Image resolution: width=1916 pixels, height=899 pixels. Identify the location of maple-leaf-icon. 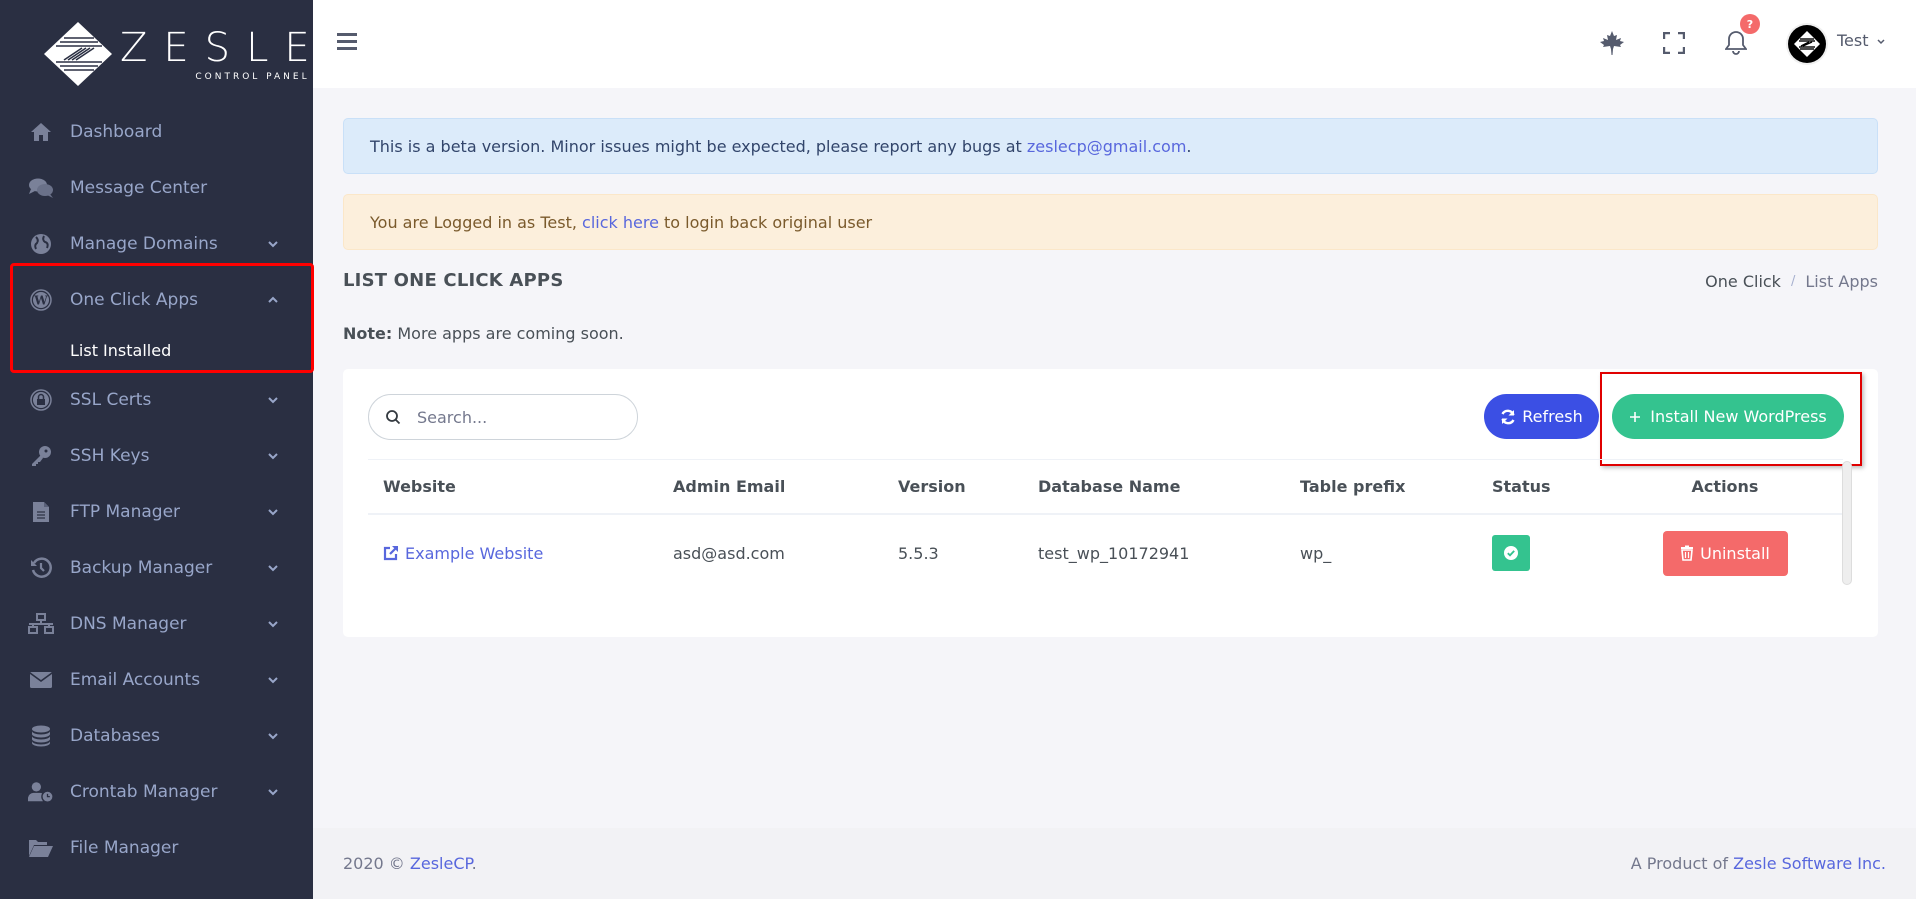
(1612, 43).